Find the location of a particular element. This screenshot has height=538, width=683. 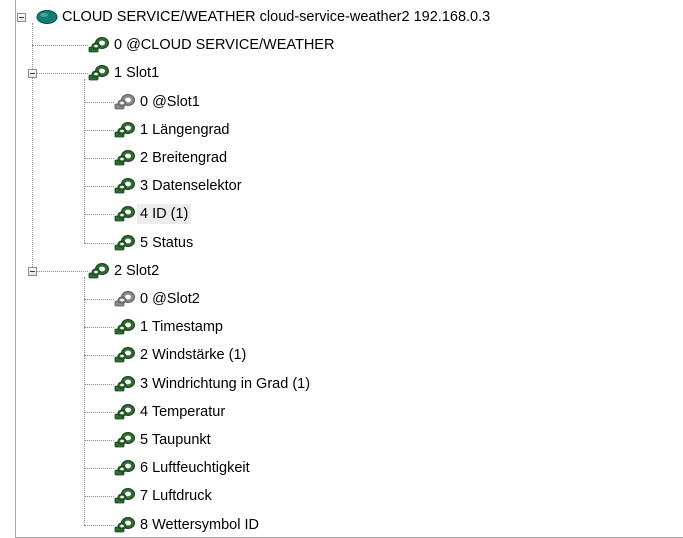

tree-node-label: 0 @CLOUD SERVICE/WEATHER is located at coordinates (224, 45).